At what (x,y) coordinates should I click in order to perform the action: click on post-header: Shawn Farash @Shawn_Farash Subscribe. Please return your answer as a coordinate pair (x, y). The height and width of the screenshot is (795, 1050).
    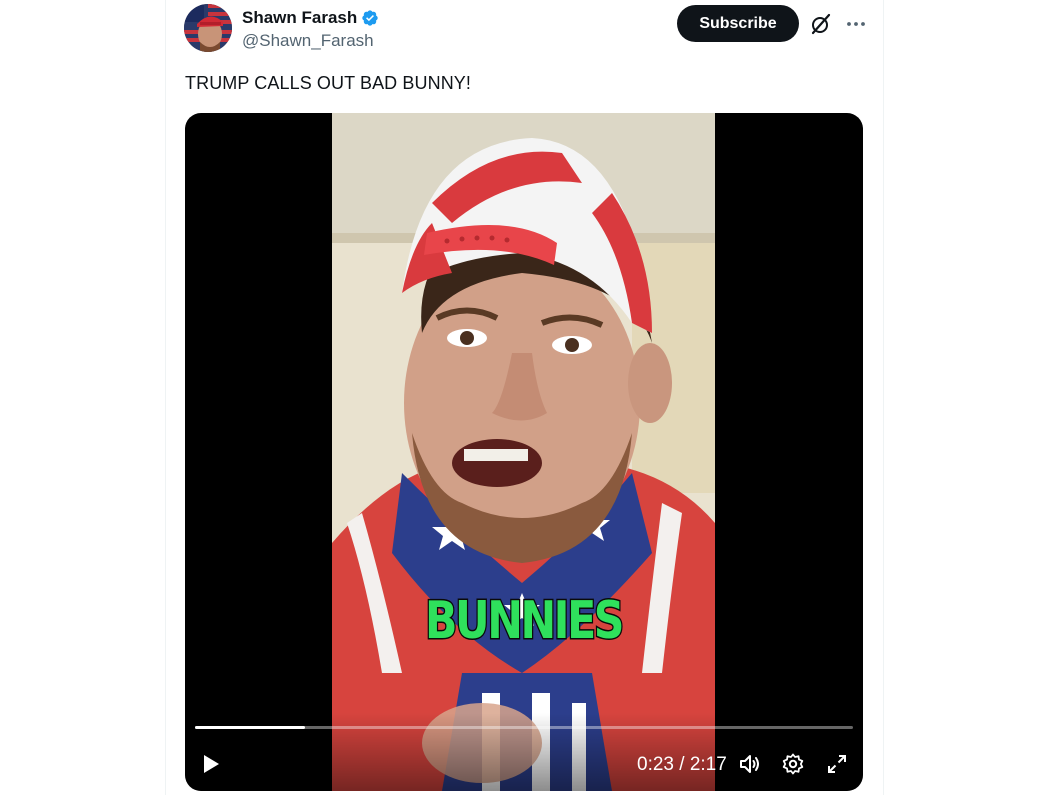
    Looking at the image, I should click on (524, 30).